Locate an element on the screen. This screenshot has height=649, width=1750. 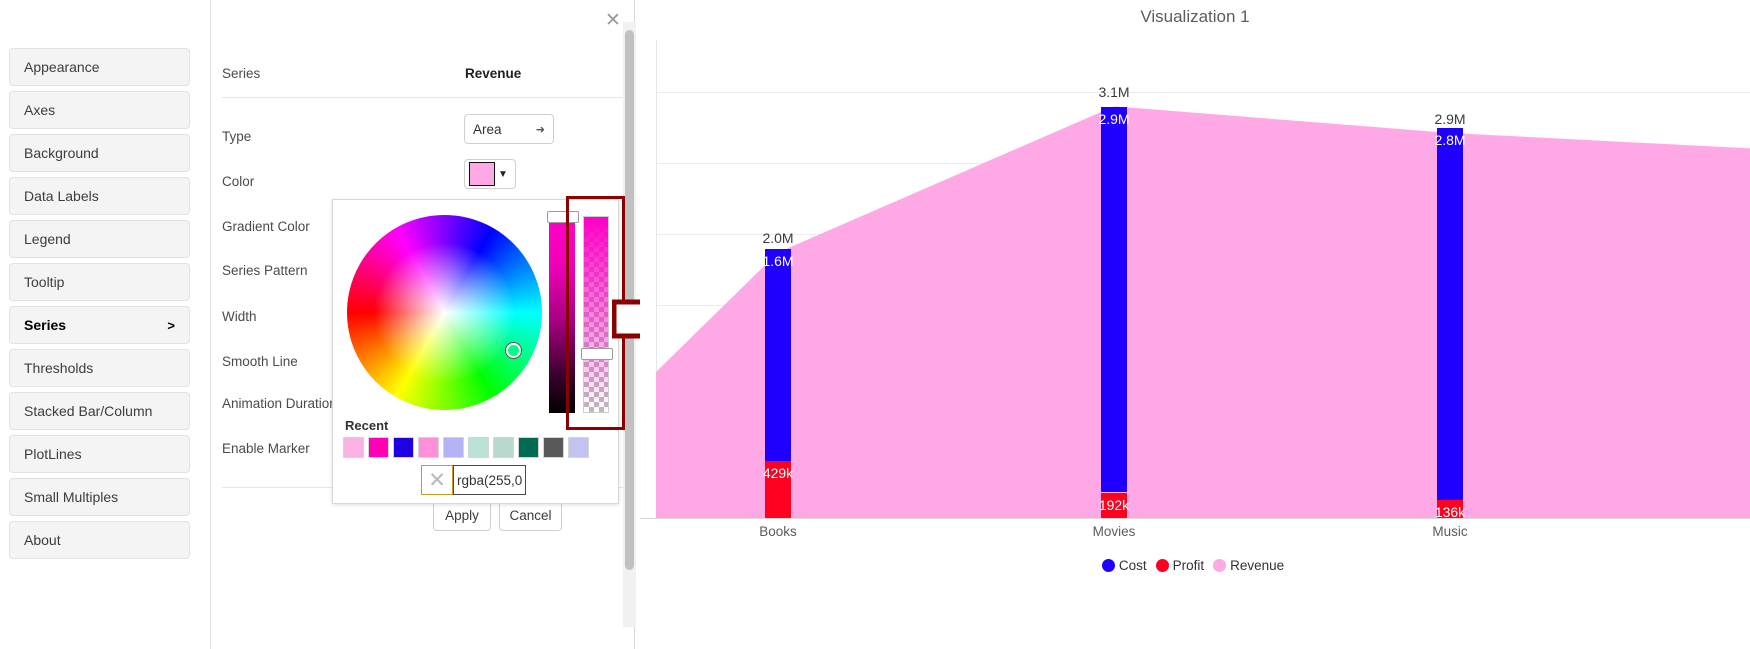
sidebar-item-tooltip: Tooltip is located at coordinates (99, 282).